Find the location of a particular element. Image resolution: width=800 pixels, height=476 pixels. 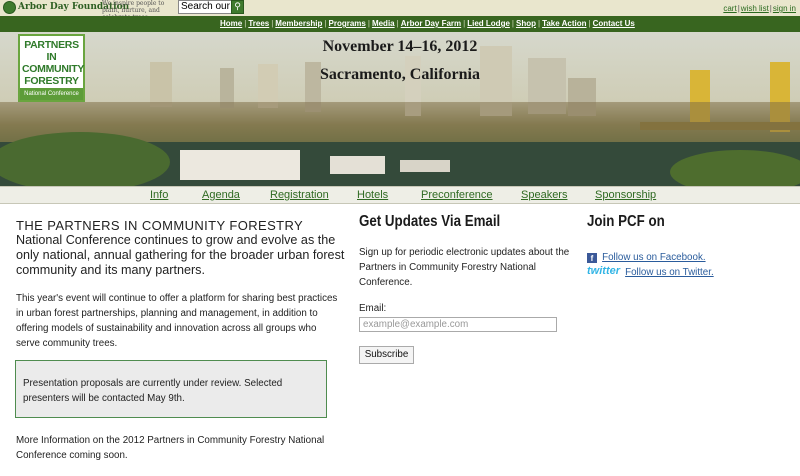

nav-item-home: Home is located at coordinates (231, 23).